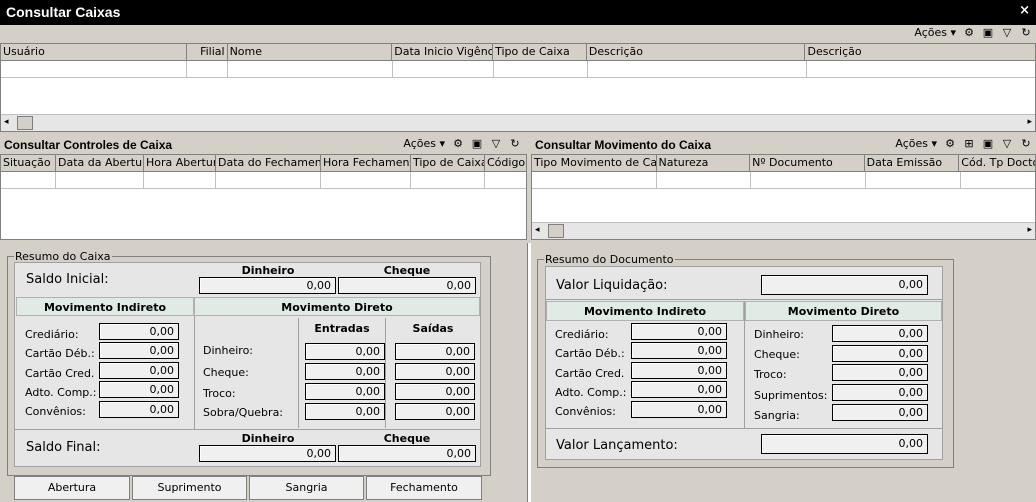 Image resolution: width=1036 pixels, height=502 pixels. I want to click on adto-comp-label: Adto. Comp.:, so click(61, 392).